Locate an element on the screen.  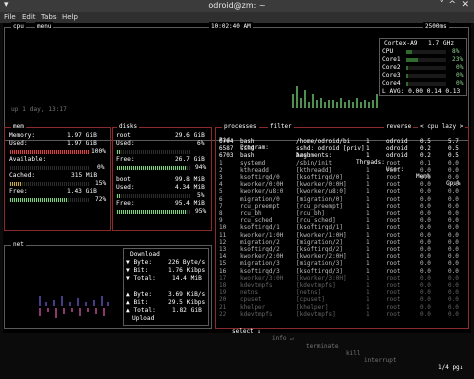
cell-args: [ksoftirqd/2] is located at coordinates (319, 249).